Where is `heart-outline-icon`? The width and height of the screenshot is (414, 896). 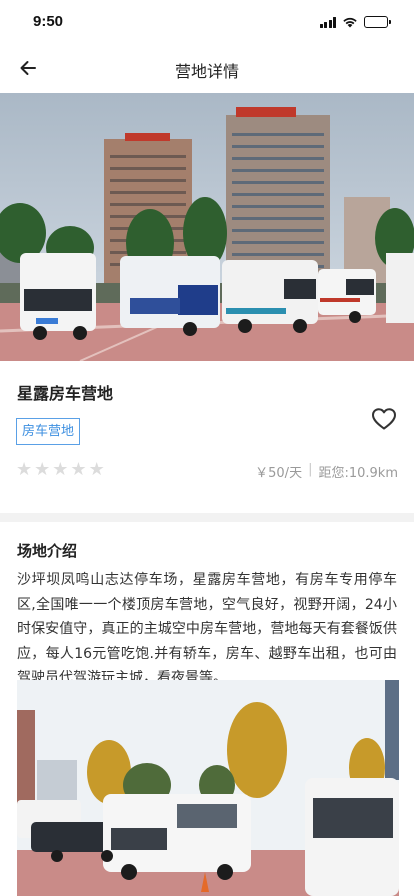
heart-outline-icon is located at coordinates (384, 419).